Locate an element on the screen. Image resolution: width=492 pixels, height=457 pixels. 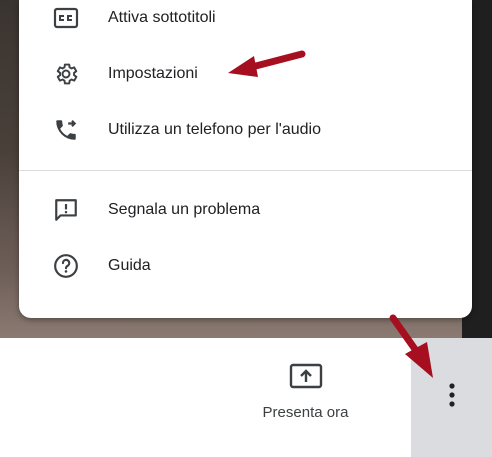
menu-item-label: Utilizza un telefono per l'audio is located at coordinates (214, 129).